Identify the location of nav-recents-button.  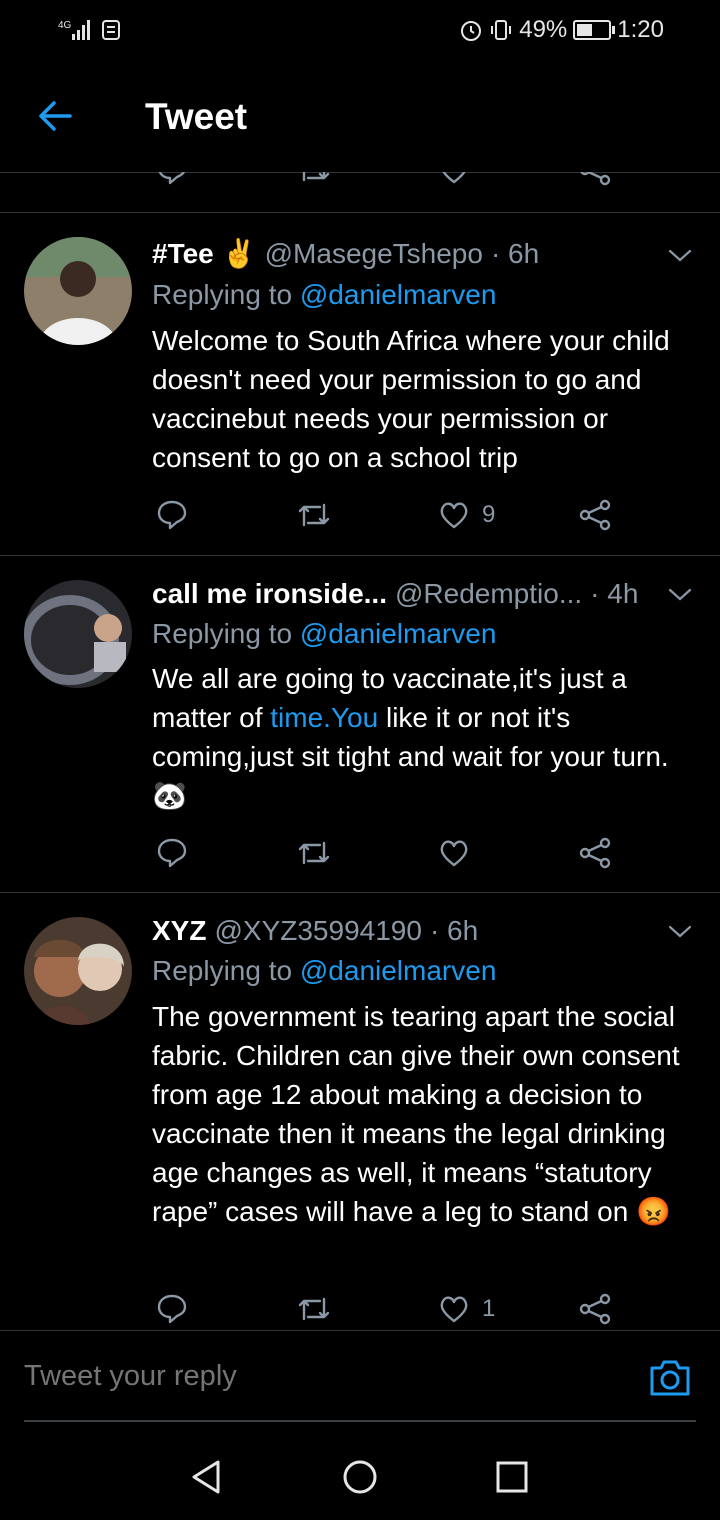
(512, 1477).